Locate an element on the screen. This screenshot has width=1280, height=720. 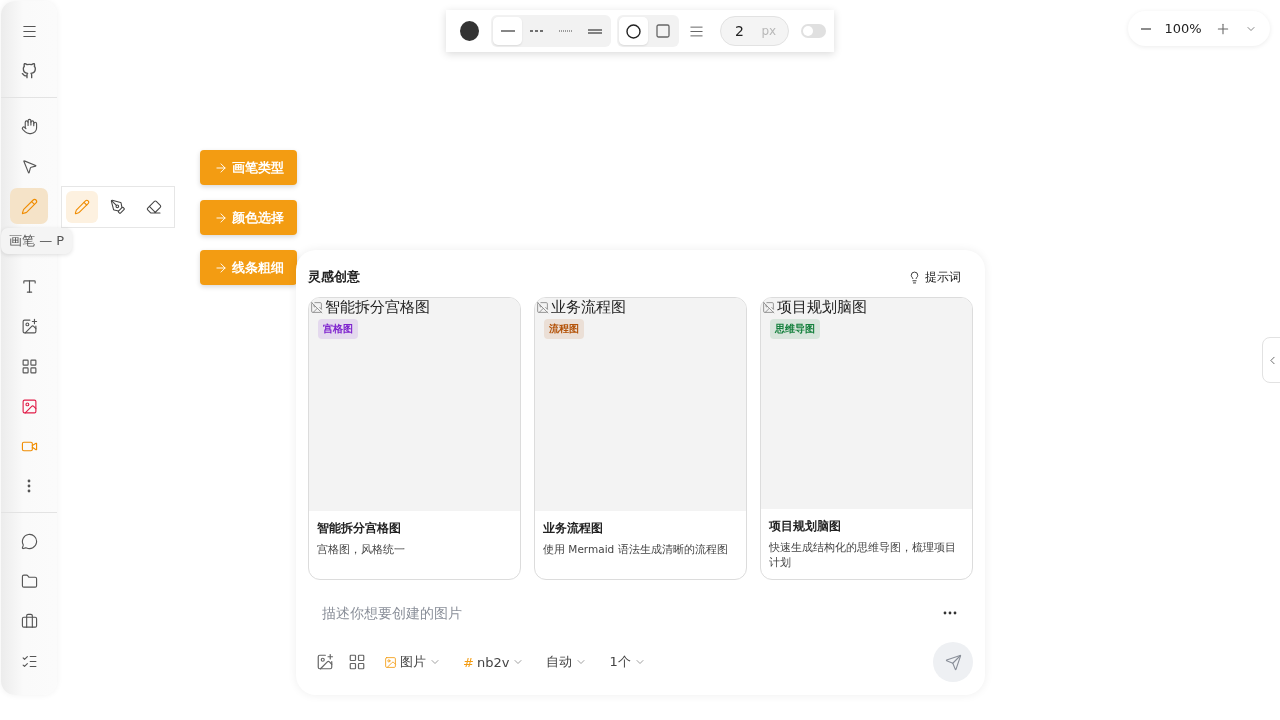
solid-line-icon is located at coordinates (507, 31).